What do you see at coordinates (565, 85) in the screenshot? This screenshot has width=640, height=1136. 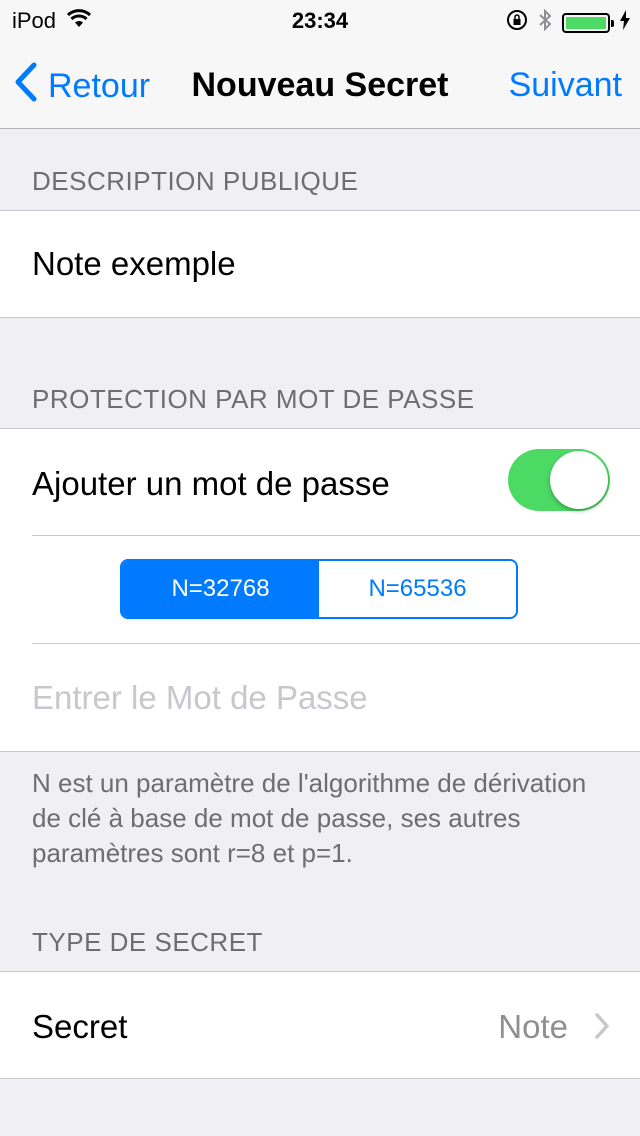 I see `next-button: Suivant` at bounding box center [565, 85].